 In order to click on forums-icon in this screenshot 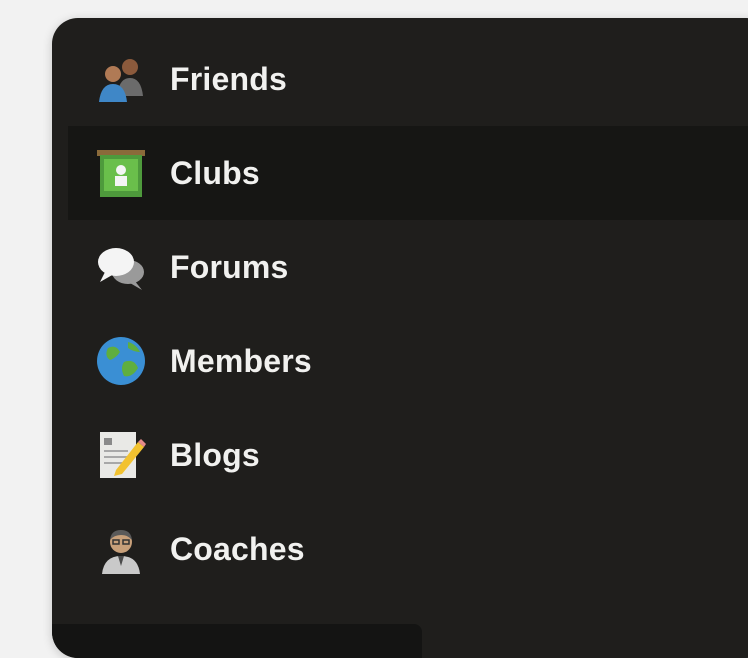, I will do `click(121, 267)`.